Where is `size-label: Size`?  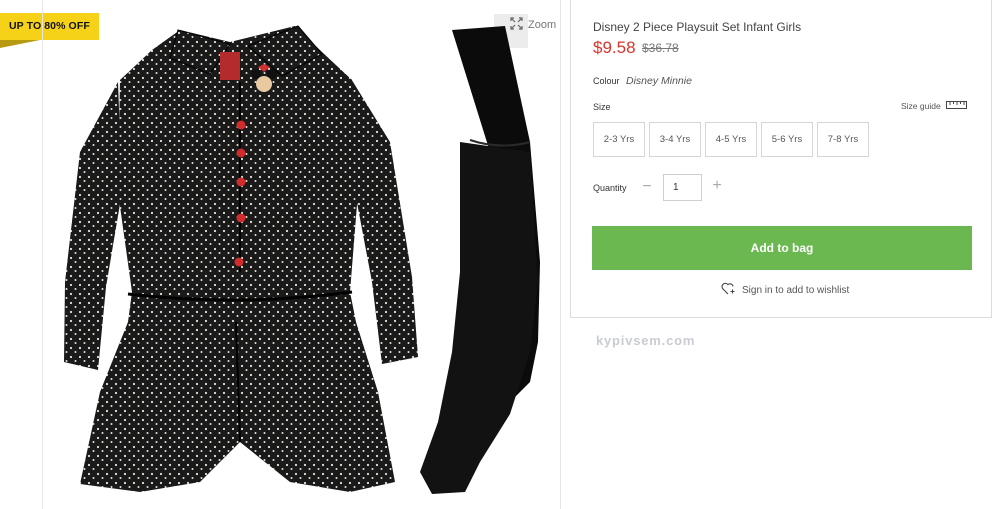
size-label: Size is located at coordinates (602, 107).